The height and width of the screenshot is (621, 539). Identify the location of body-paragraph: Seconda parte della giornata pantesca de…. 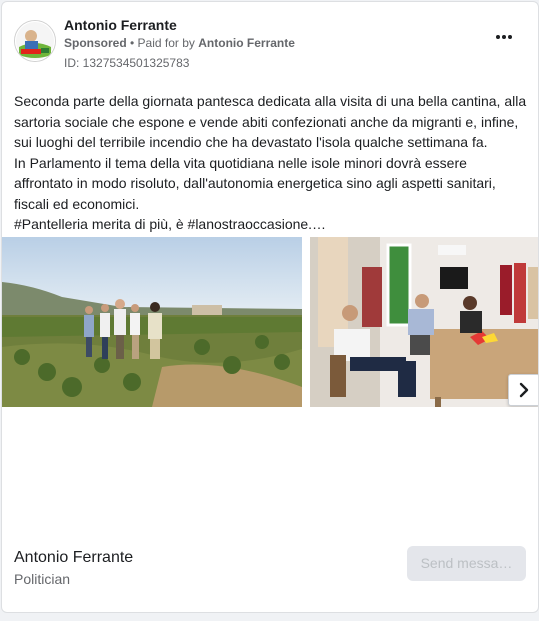
(270, 121).